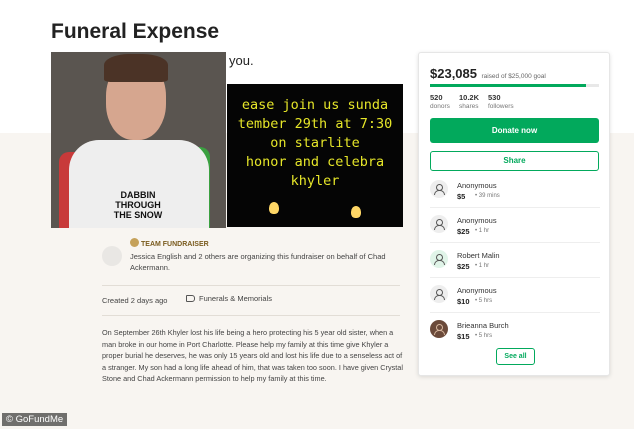 Image resolution: width=634 pixels, height=429 pixels. I want to click on see-all-button: See all, so click(515, 356).